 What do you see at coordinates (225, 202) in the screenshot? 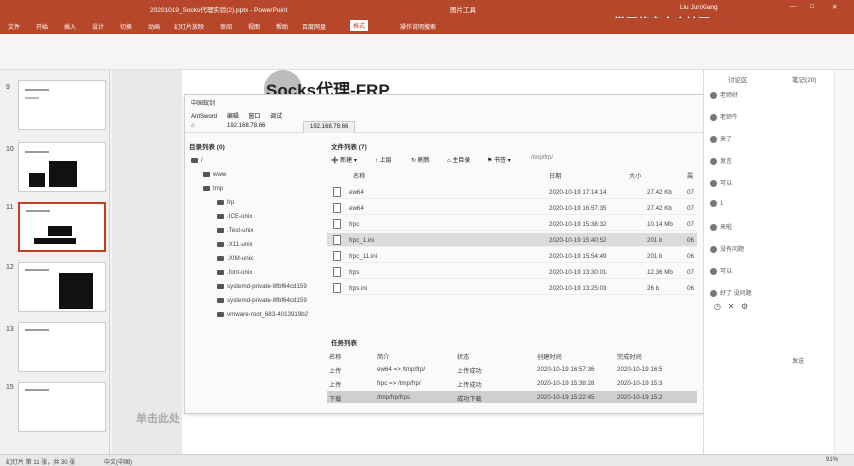
I see `tree-node: frp` at bounding box center [225, 202].